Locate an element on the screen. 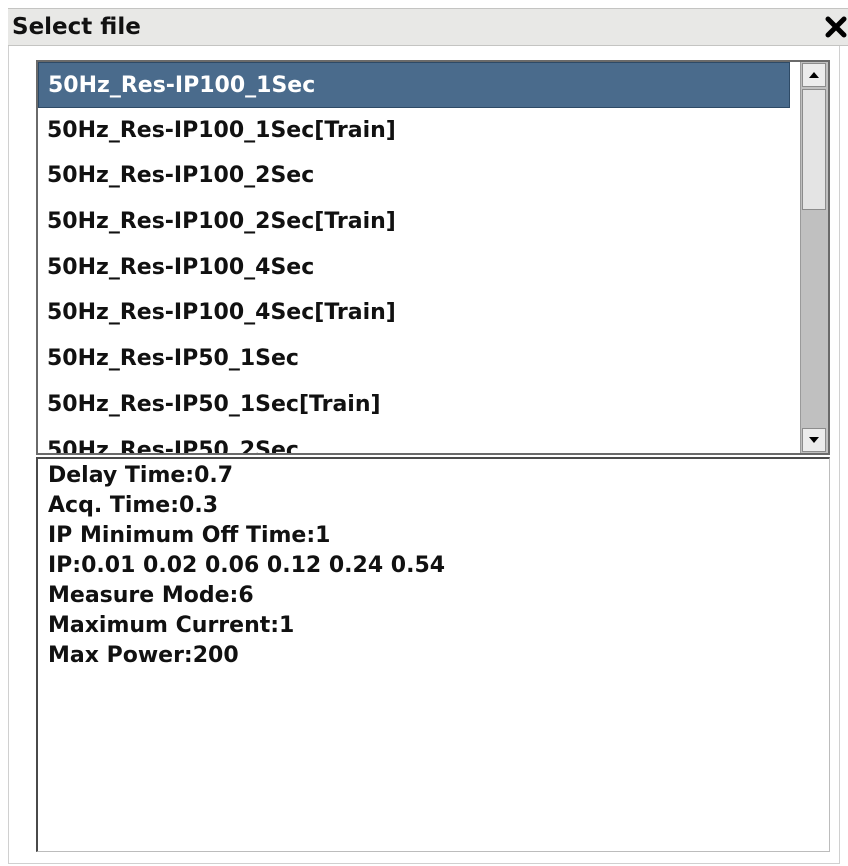 This screenshot has height=866, width=848. scroll-up-button is located at coordinates (814, 75).